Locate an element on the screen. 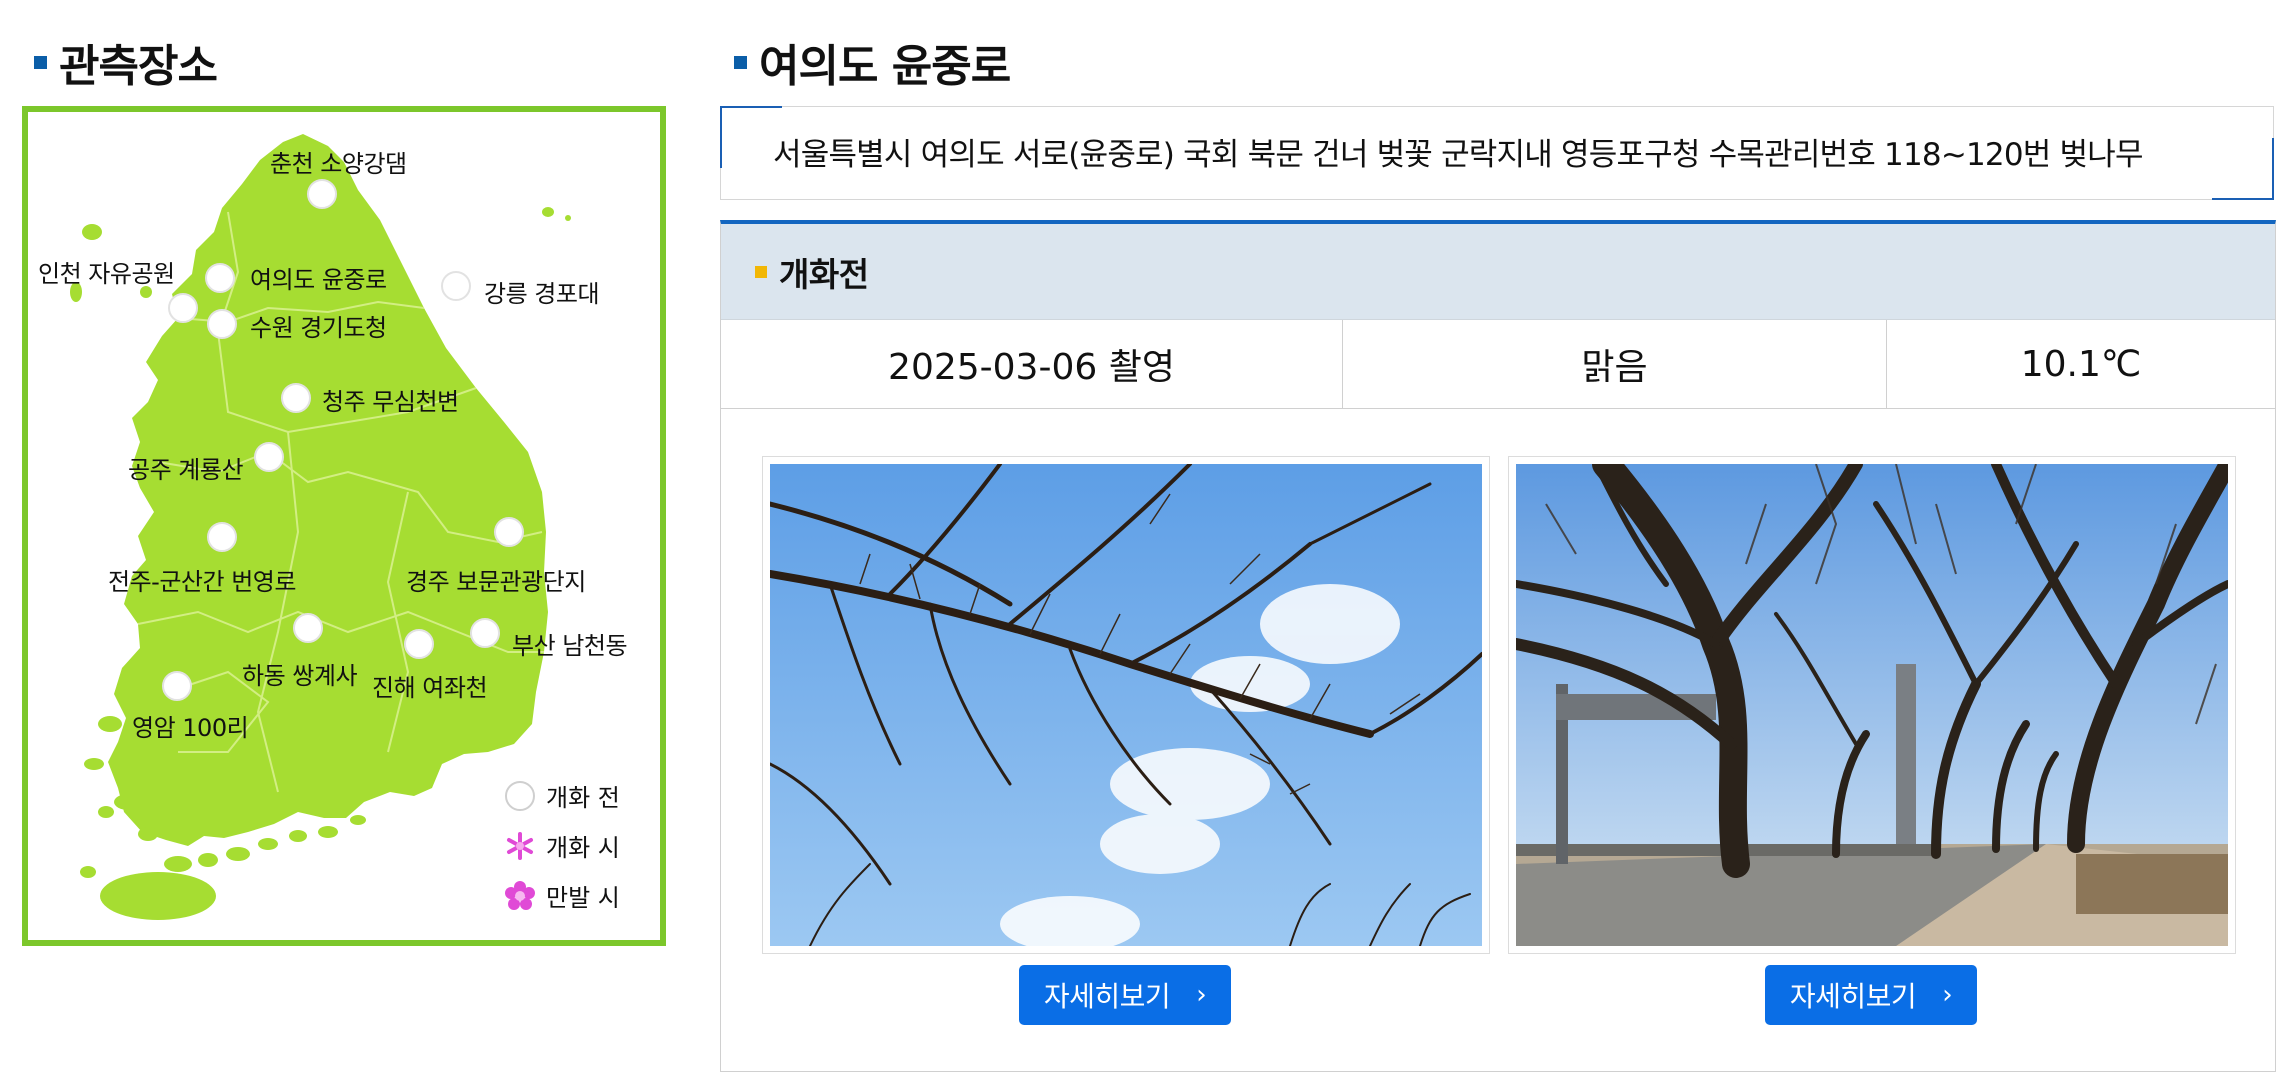  empty-circle-icon is located at coordinates (520, 796).